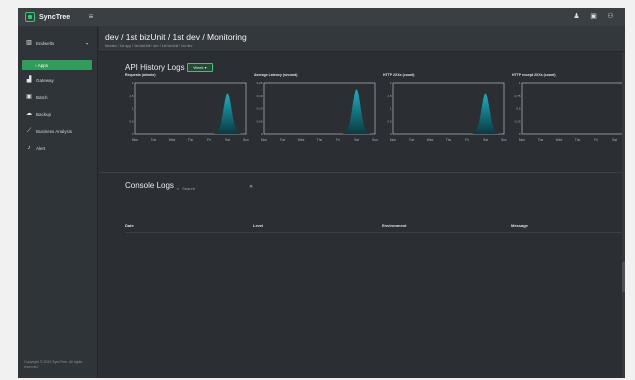  Describe the element at coordinates (188, 188) in the screenshot. I see `search-input: Search` at that location.